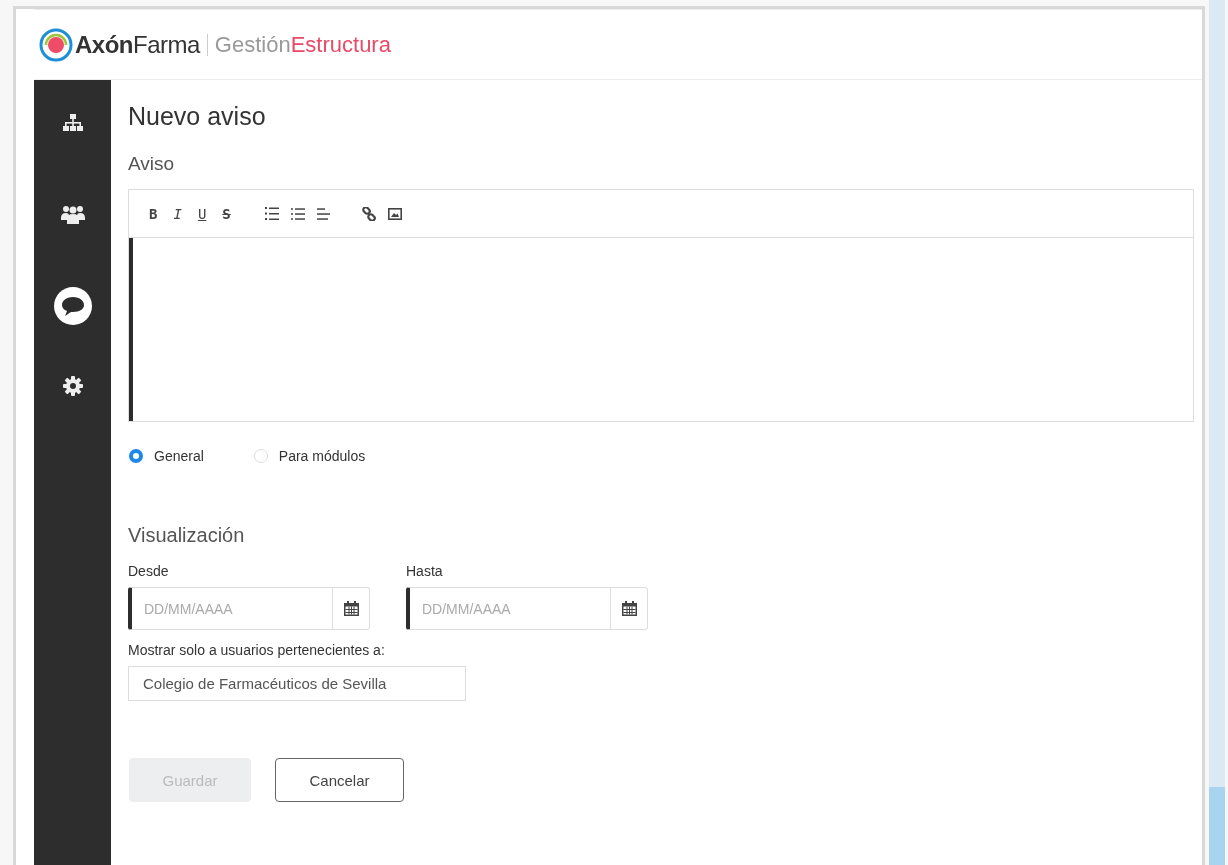 The width and height of the screenshot is (1228, 865). Describe the element at coordinates (256, 650) in the screenshot. I see `field-label: Mostrar solo a usuarios pertenecientes a:` at that location.